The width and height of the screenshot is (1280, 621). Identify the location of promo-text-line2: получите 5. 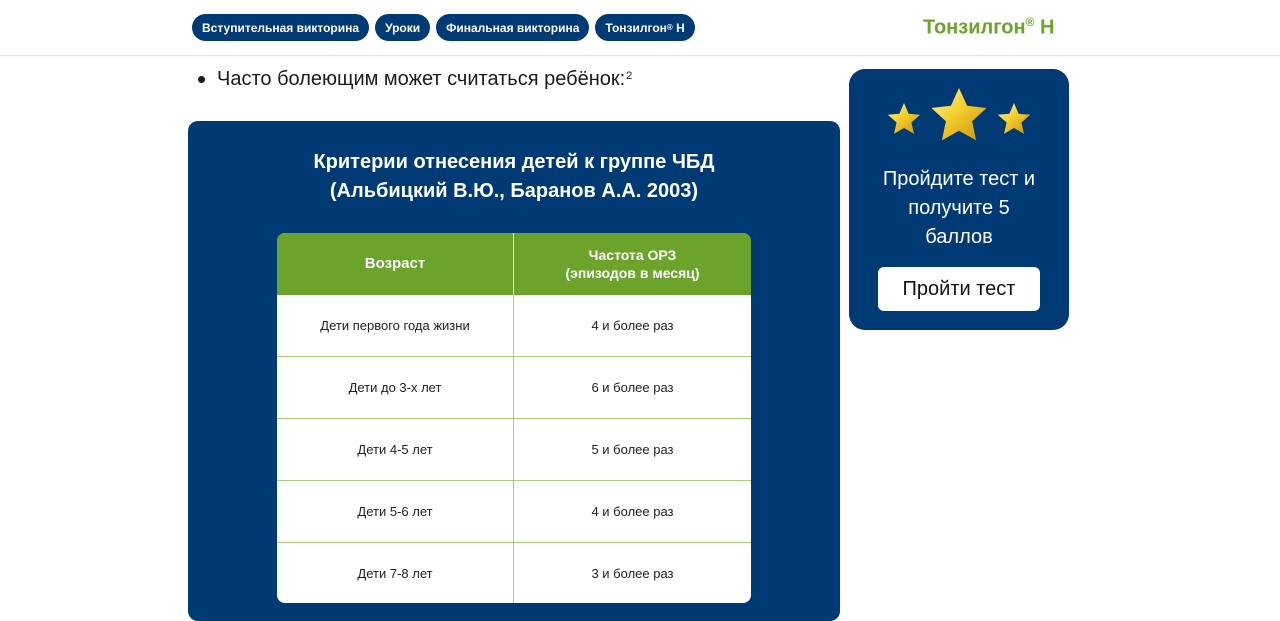
(959, 208).